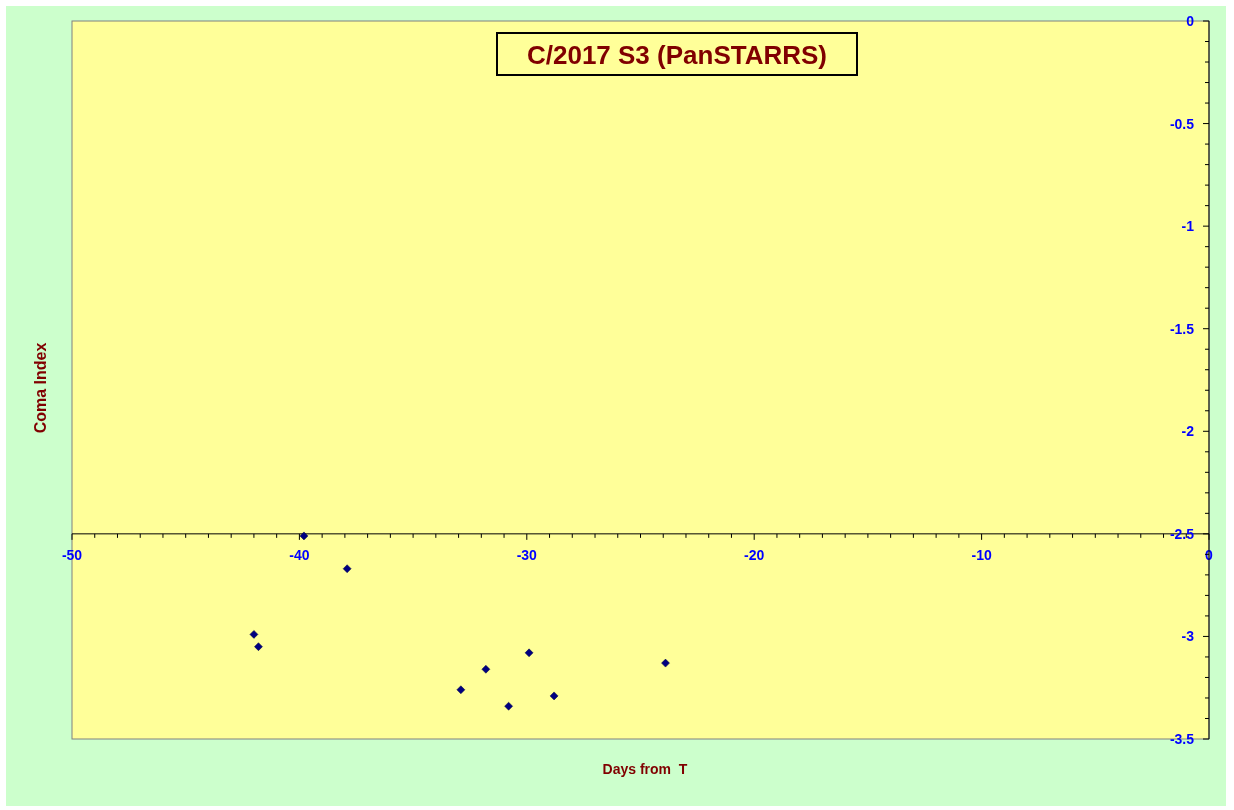  Describe the element at coordinates (526, 554) in the screenshot. I see `x-tick-label: -30` at that location.